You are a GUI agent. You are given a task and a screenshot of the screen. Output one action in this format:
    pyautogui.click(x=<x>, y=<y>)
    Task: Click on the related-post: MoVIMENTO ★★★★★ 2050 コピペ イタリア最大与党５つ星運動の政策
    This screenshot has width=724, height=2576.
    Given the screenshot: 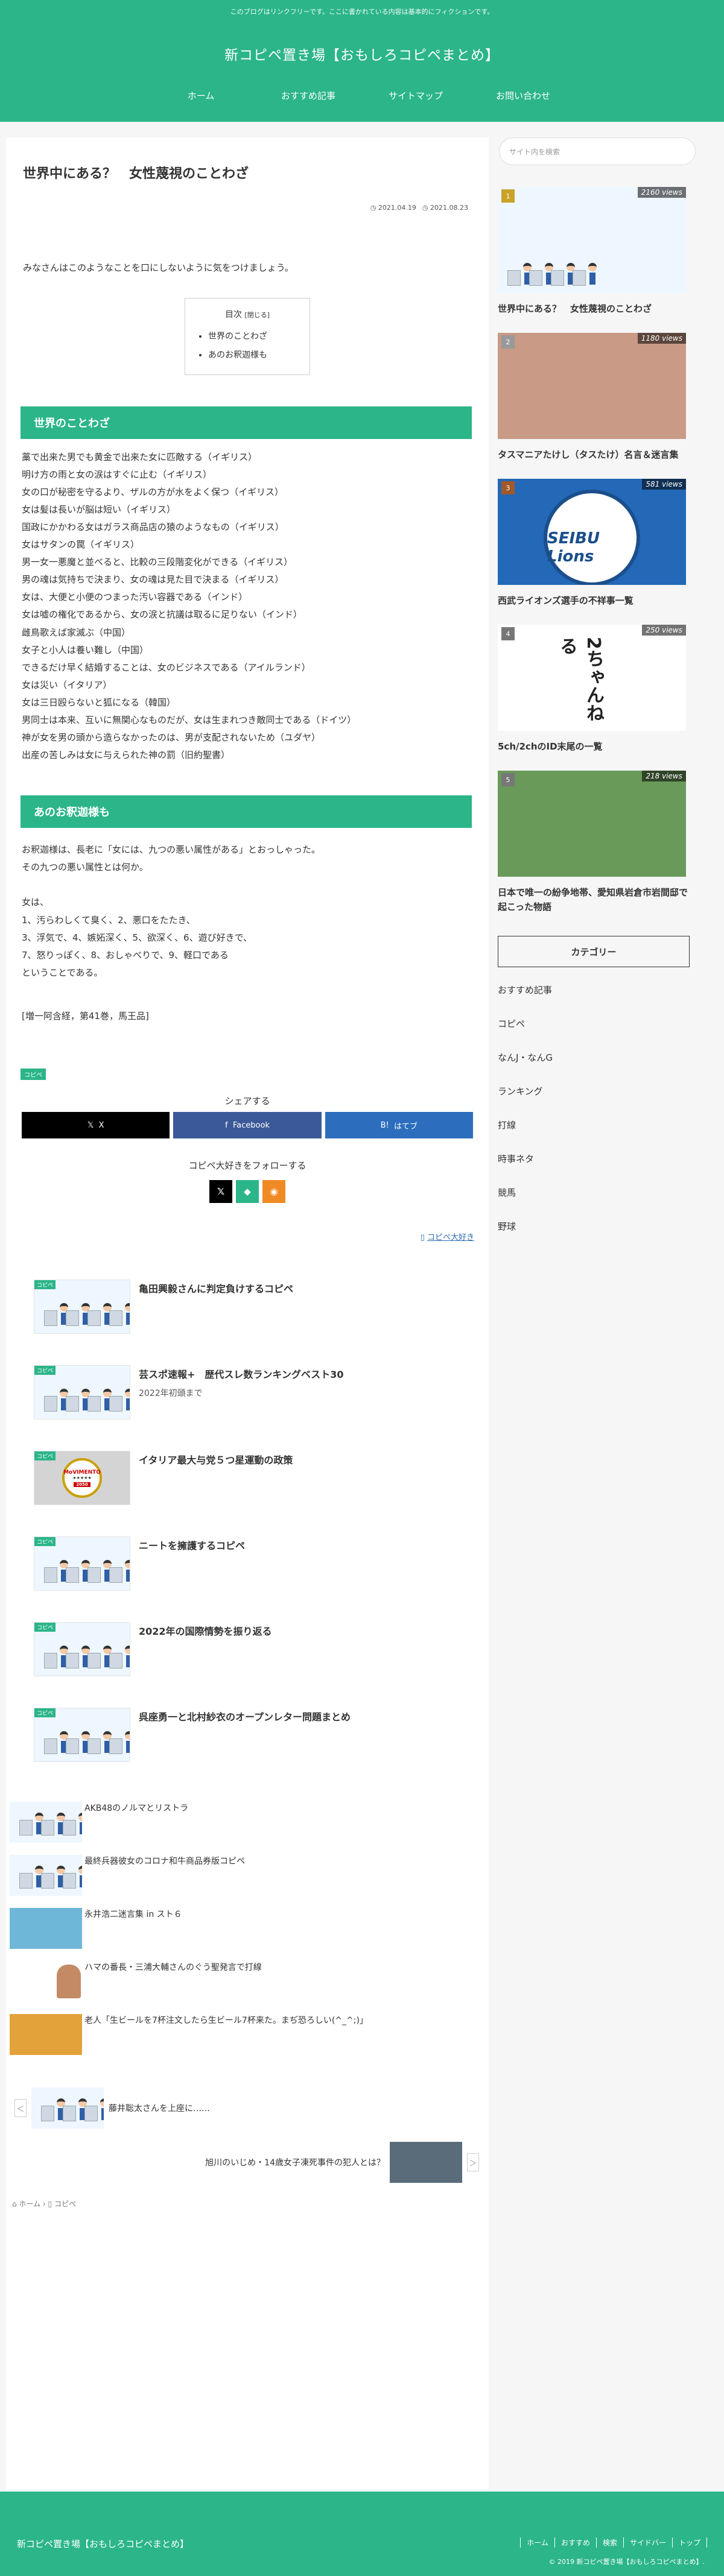 What is the action you would take?
    pyautogui.click(x=261, y=1493)
    